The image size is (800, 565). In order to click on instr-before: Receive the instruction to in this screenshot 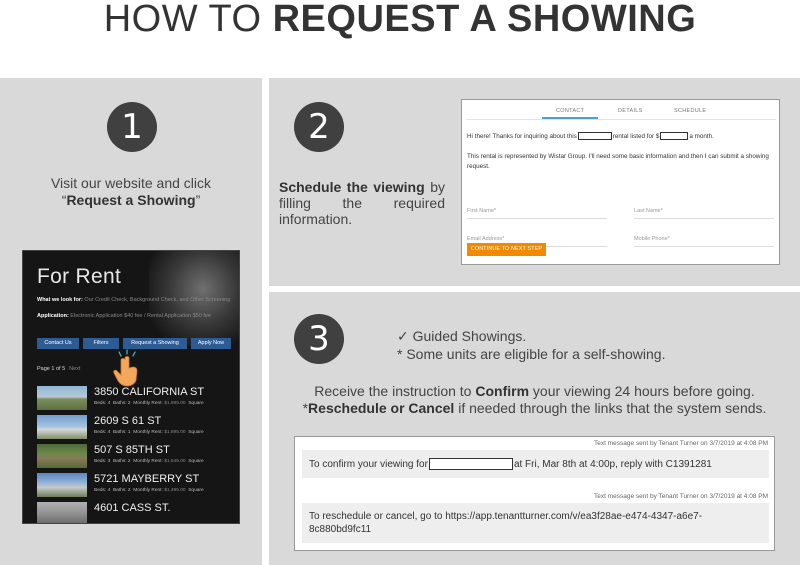, I will do `click(395, 391)`.